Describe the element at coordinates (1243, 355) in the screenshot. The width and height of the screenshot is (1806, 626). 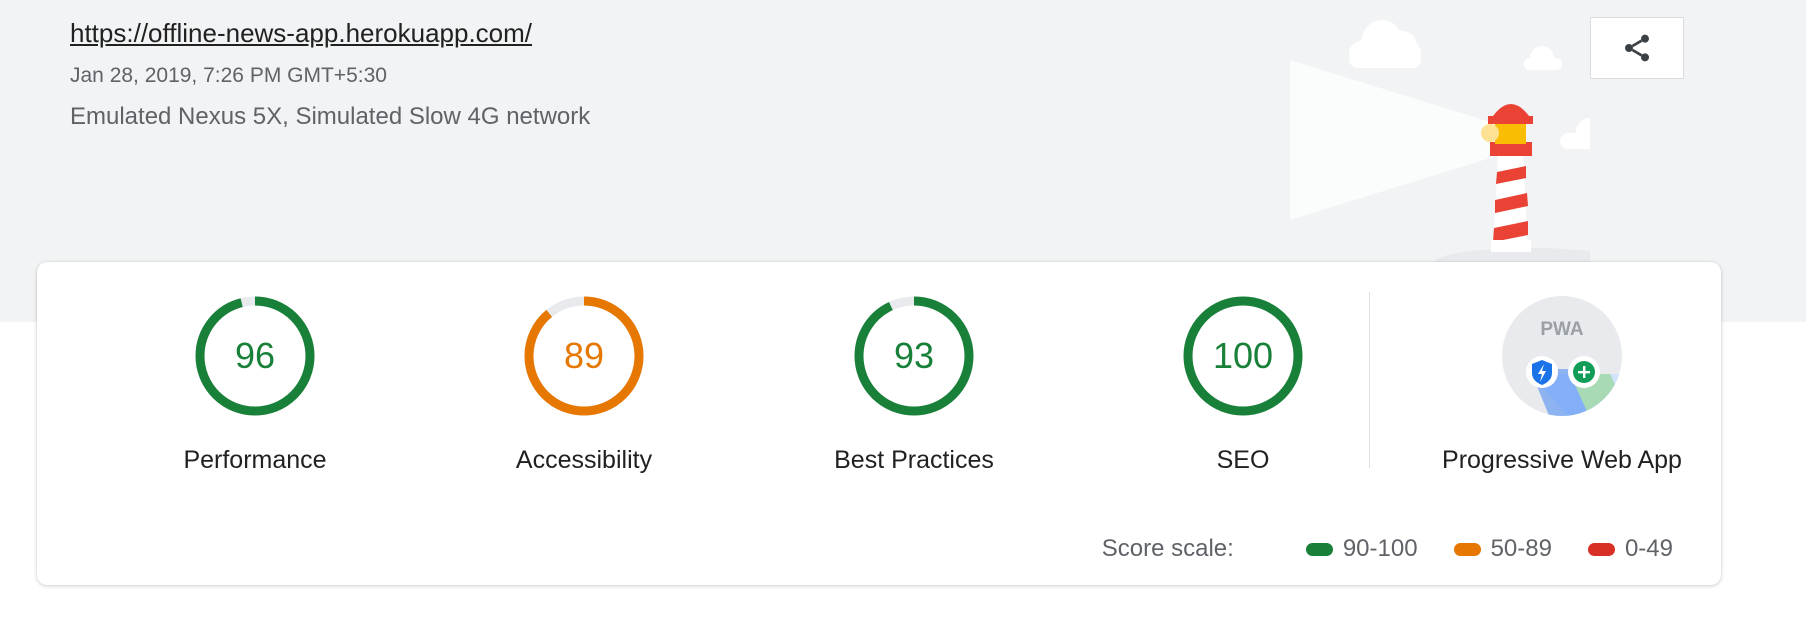
I see `gauge-score: 100` at that location.